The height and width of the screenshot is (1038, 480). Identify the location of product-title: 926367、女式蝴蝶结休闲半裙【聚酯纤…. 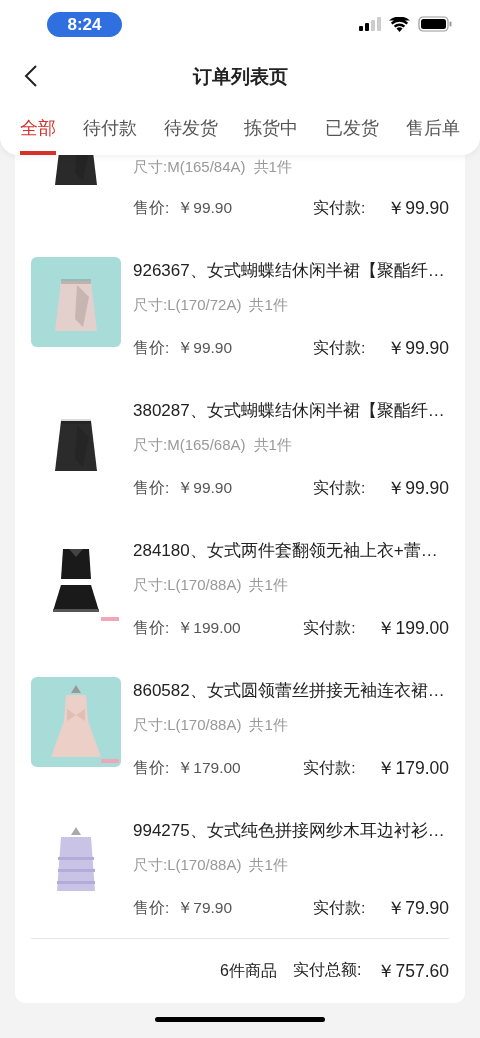
(291, 271).